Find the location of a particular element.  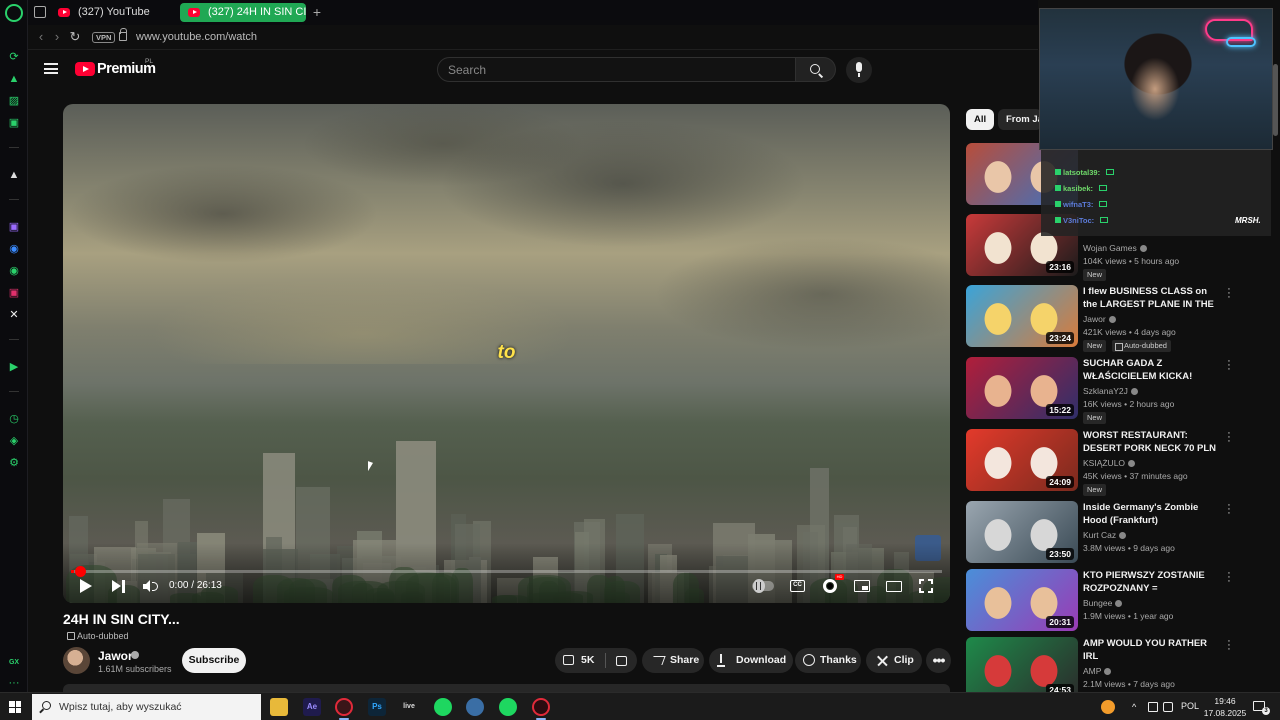

recommended-channel: Wojan Games is located at coordinates (1115, 248).